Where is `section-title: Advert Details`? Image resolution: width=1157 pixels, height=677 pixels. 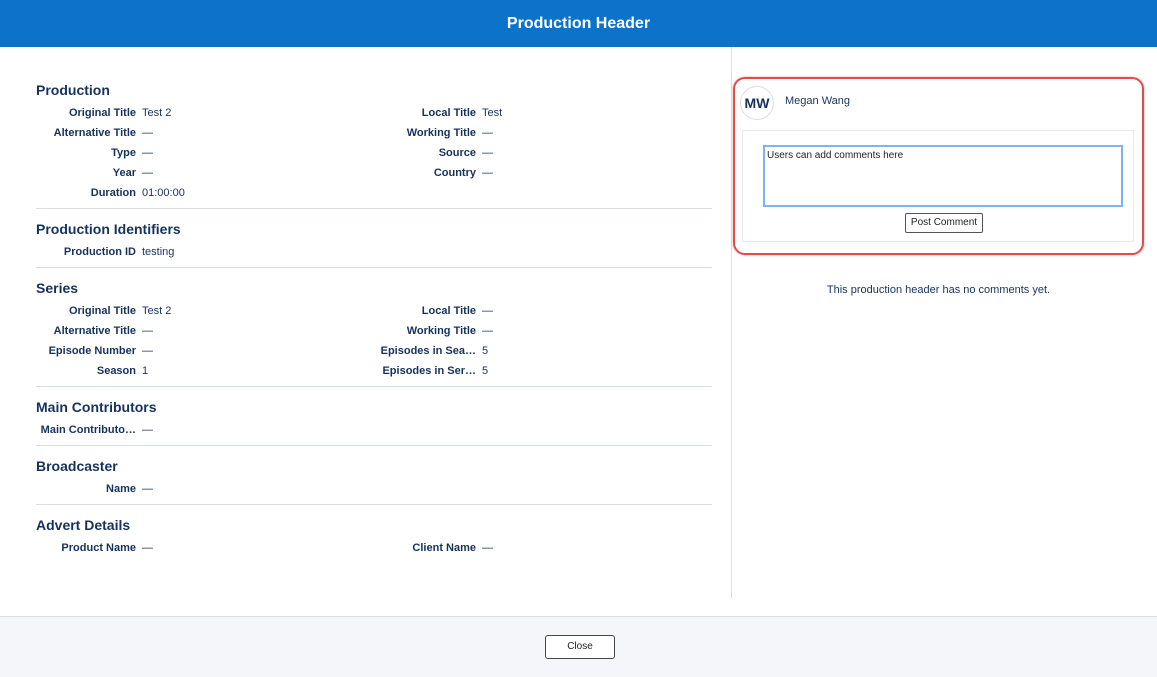
section-title: Advert Details is located at coordinates (83, 525).